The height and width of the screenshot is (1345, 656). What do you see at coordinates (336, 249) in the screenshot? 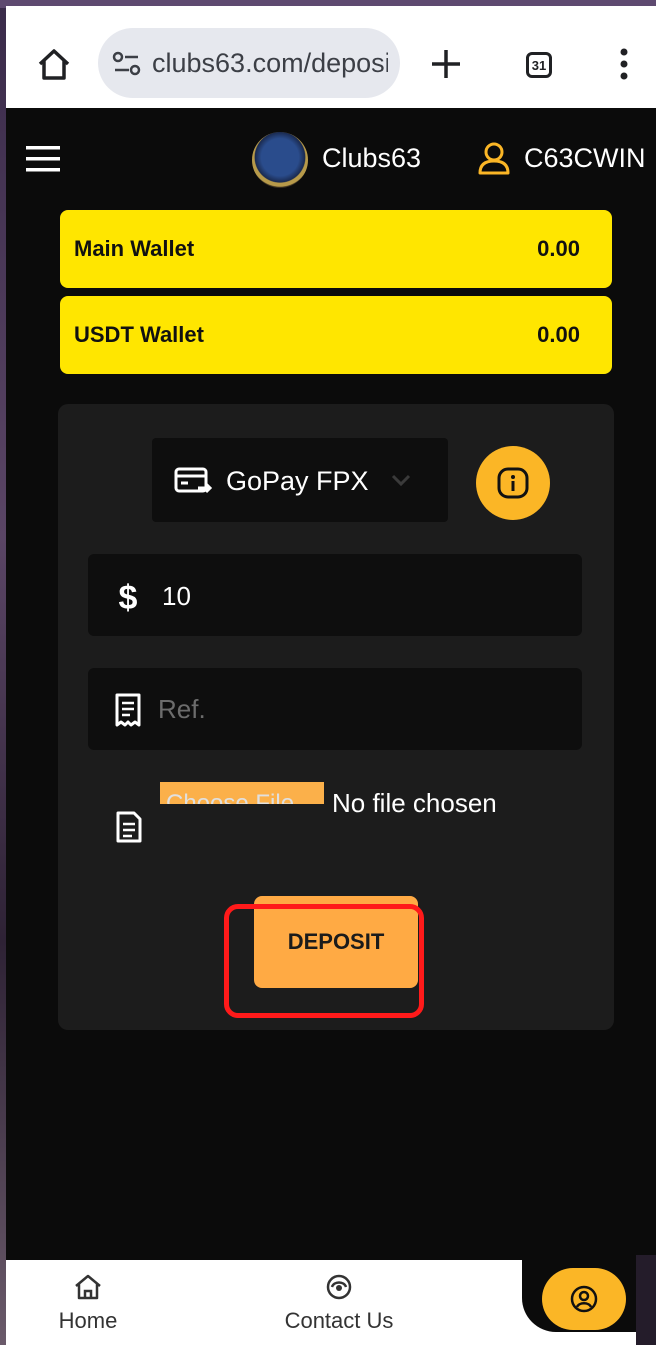
I see `main-wallet-card: Main Wallet 0.00` at bounding box center [336, 249].